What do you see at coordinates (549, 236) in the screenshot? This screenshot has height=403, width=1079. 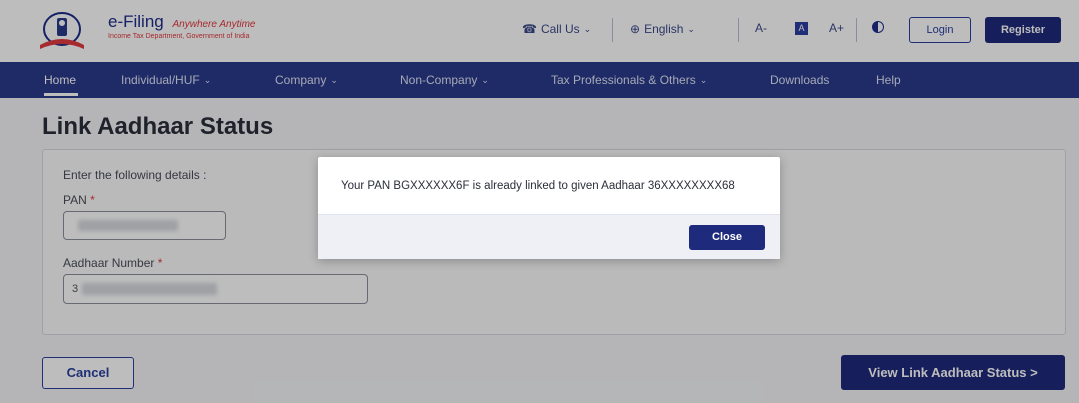 I see `dialog-footer: Close` at bounding box center [549, 236].